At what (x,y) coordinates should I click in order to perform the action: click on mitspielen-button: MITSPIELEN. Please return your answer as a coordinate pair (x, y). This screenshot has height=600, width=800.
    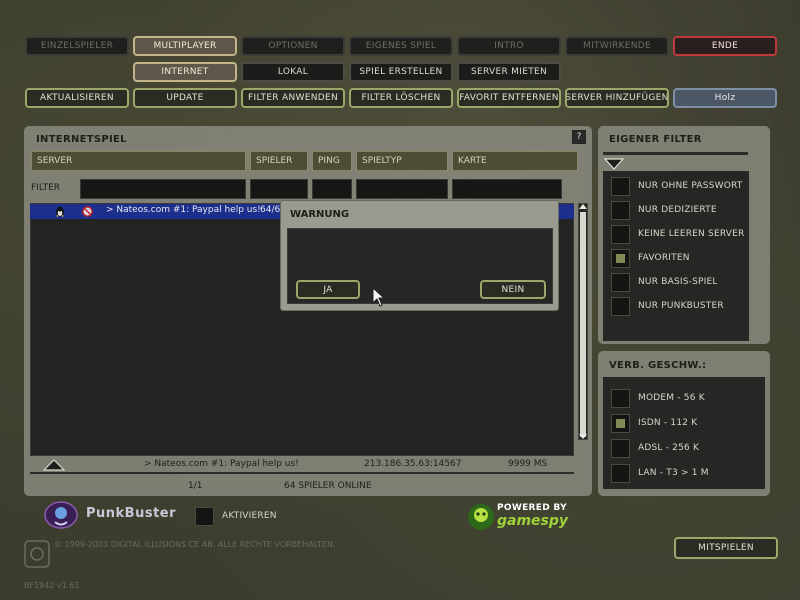
    Looking at the image, I should click on (726, 548).